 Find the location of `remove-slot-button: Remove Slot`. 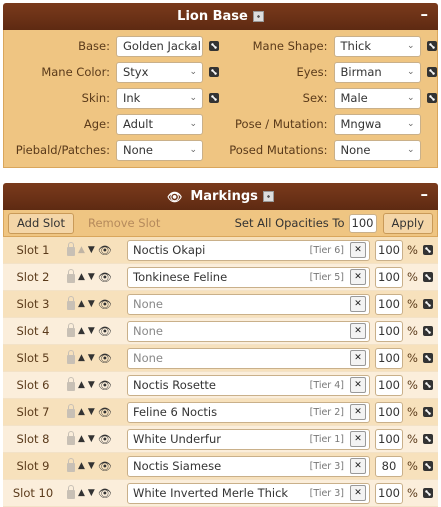

remove-slot-button: Remove Slot is located at coordinates (124, 223).